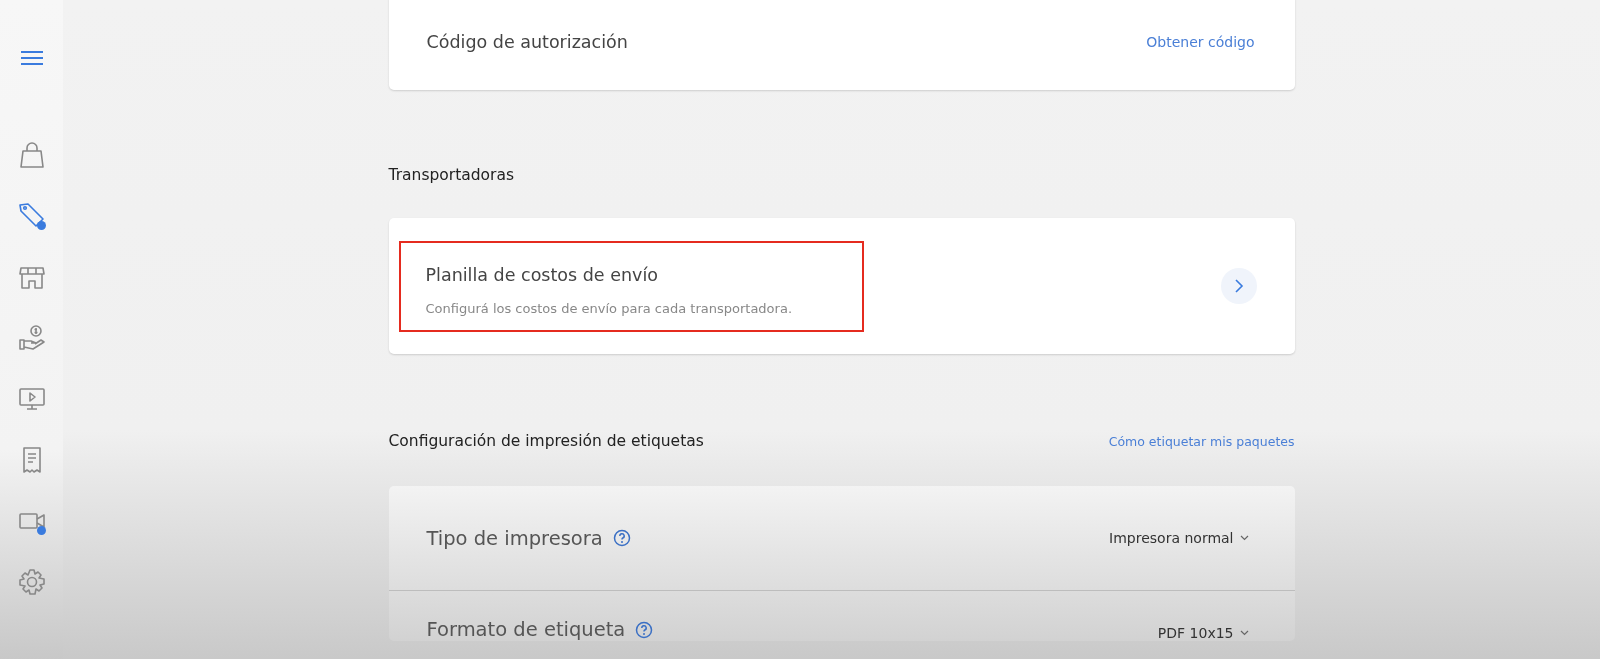 This screenshot has width=1600, height=659. I want to click on menu-icon, so click(31, 58).